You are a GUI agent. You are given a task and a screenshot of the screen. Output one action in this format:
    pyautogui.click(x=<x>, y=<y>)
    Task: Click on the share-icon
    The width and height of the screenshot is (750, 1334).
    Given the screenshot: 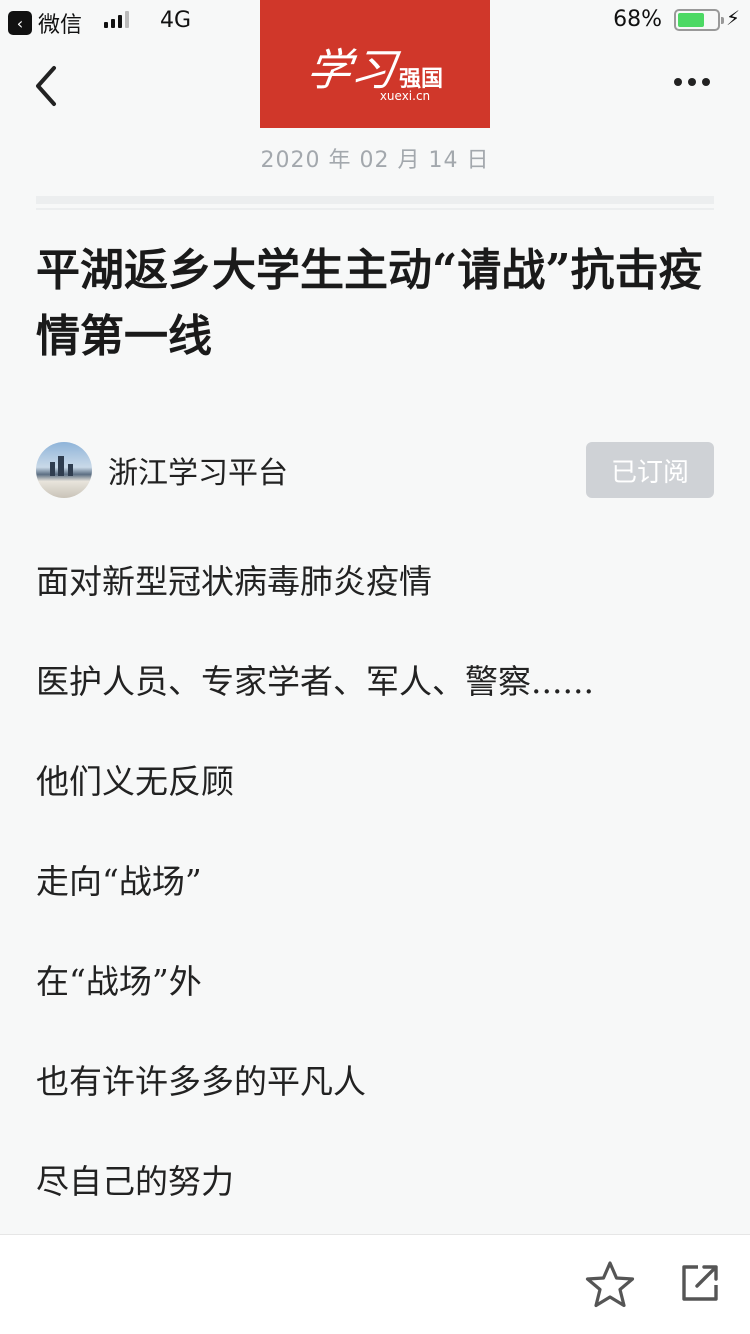 What is the action you would take?
    pyautogui.click(x=700, y=1283)
    